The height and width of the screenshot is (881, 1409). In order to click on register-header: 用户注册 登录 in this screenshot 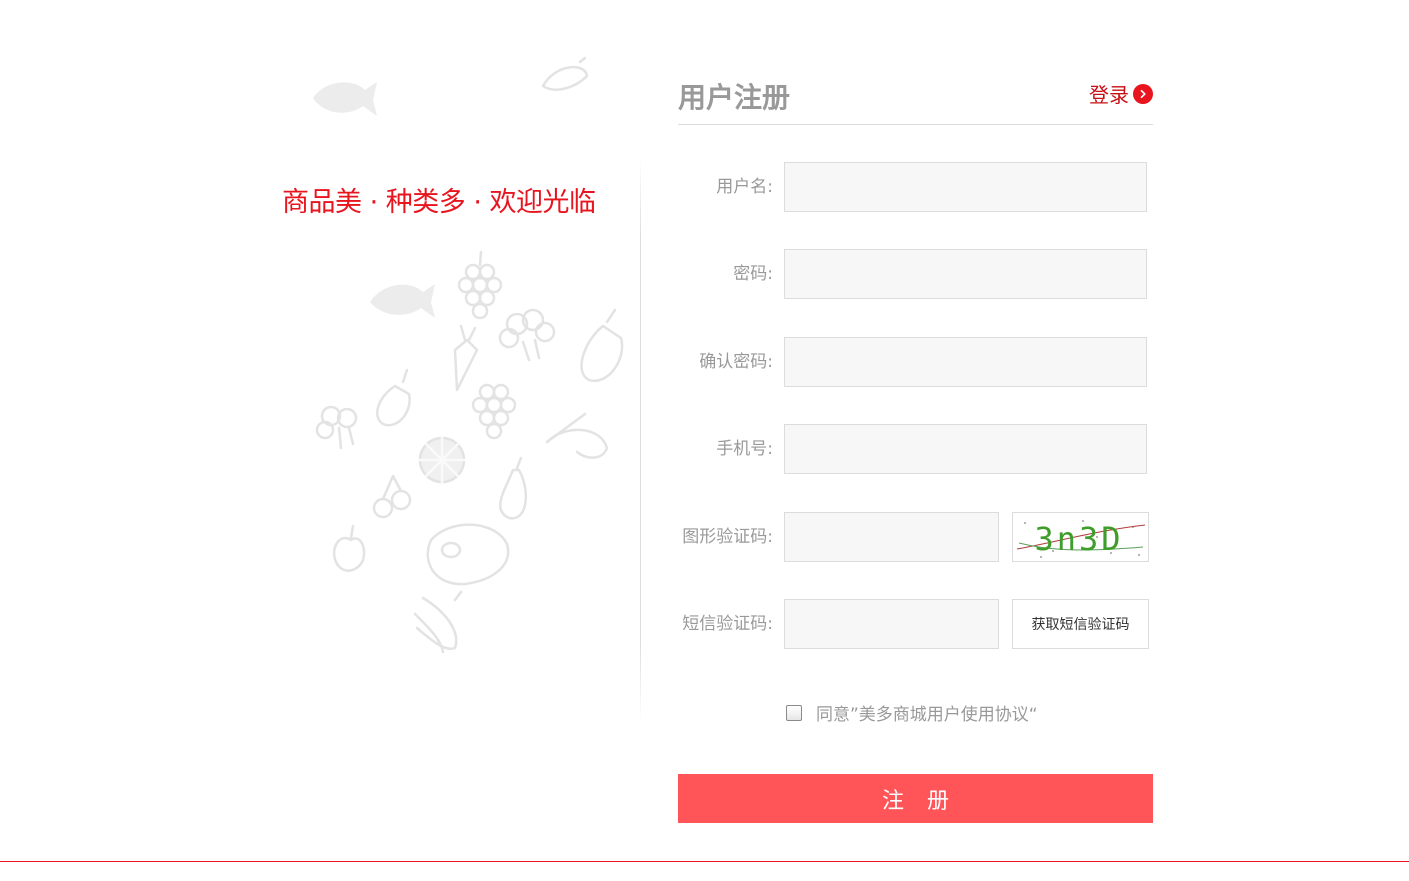, I will do `click(915, 97)`.